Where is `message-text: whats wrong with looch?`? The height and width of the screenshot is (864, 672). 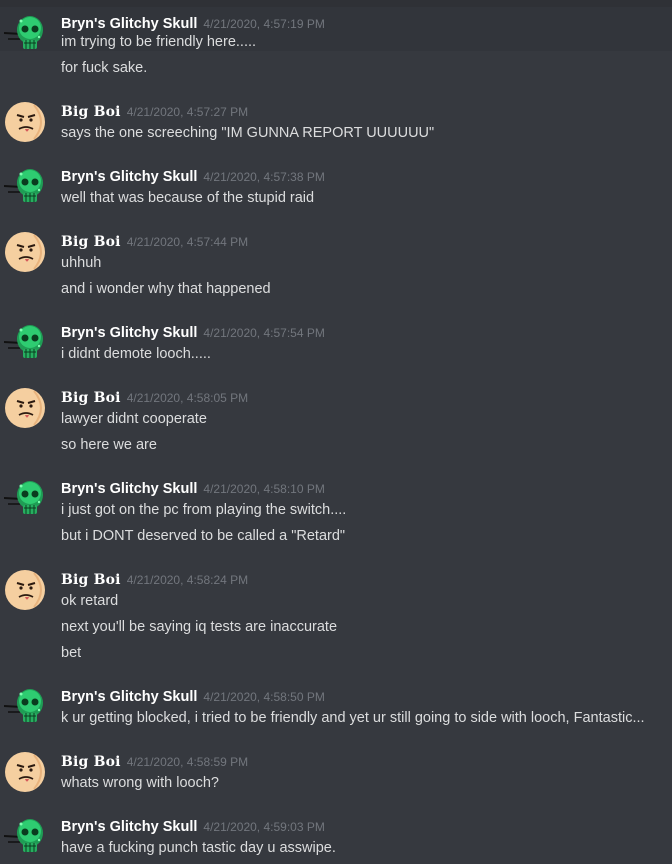
message-text: whats wrong with looch? is located at coordinates (140, 783).